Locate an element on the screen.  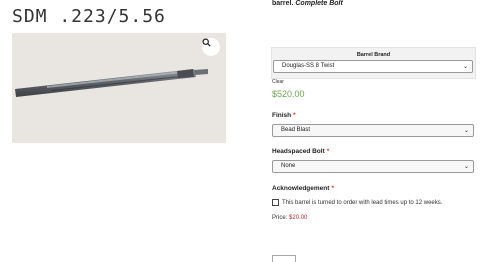
headspaced-bolt-label: Headspaced Bolt * is located at coordinates (300, 151).